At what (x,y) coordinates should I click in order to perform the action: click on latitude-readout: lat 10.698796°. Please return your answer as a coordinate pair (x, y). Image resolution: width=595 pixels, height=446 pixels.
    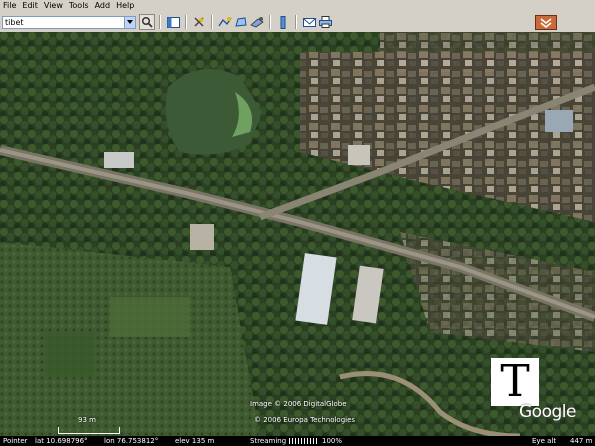
    Looking at the image, I should click on (61, 441).